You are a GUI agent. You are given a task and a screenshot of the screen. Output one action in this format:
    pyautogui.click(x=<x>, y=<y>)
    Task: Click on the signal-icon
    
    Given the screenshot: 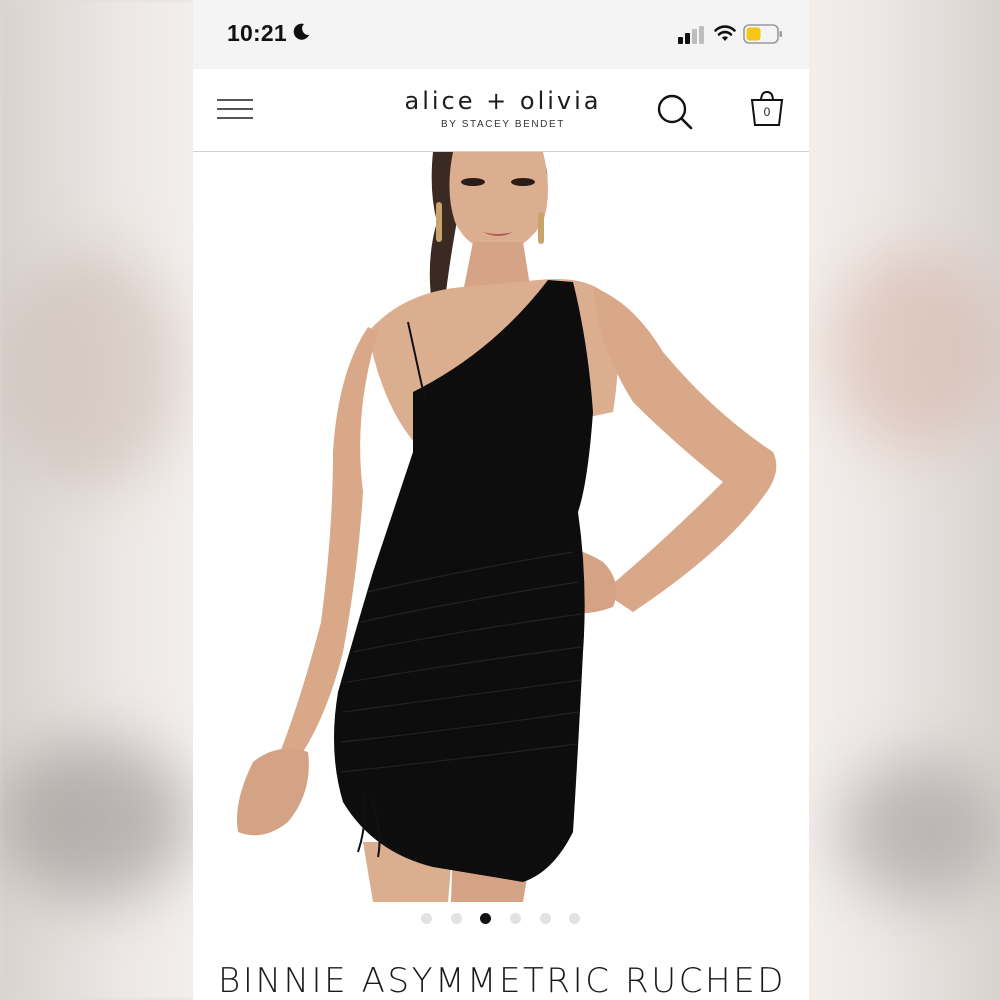 What is the action you would take?
    pyautogui.click(x=691, y=35)
    